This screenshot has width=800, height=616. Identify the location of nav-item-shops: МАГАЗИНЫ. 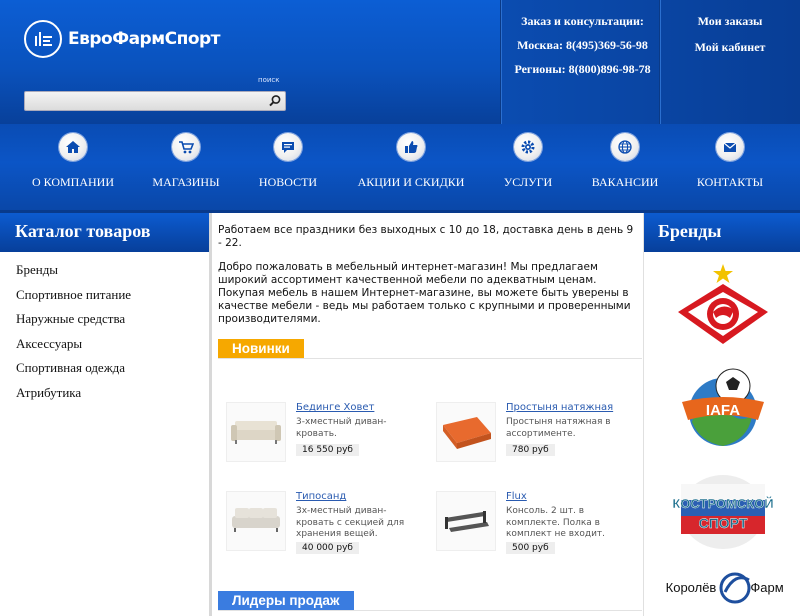
(186, 161).